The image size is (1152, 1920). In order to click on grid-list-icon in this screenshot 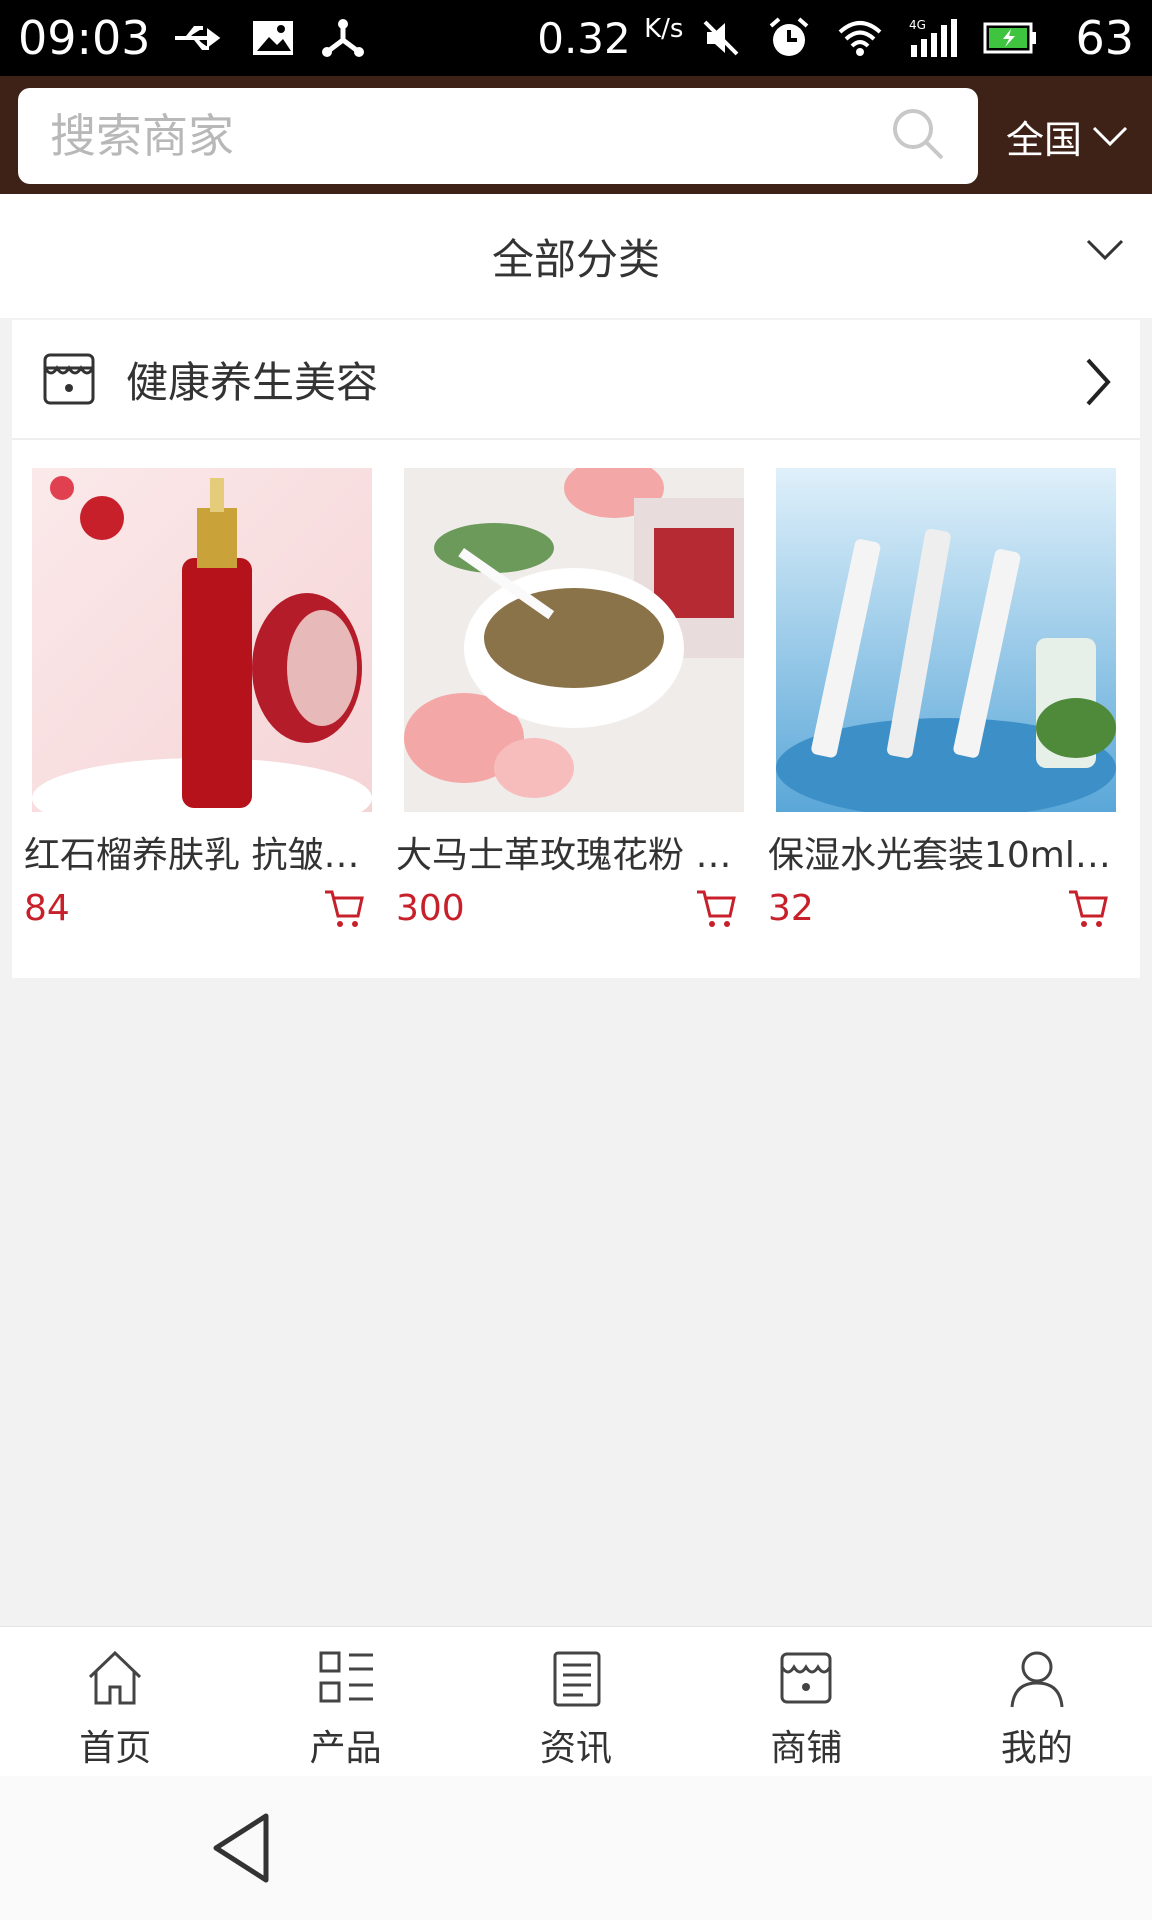, I will do `click(346, 1677)`.